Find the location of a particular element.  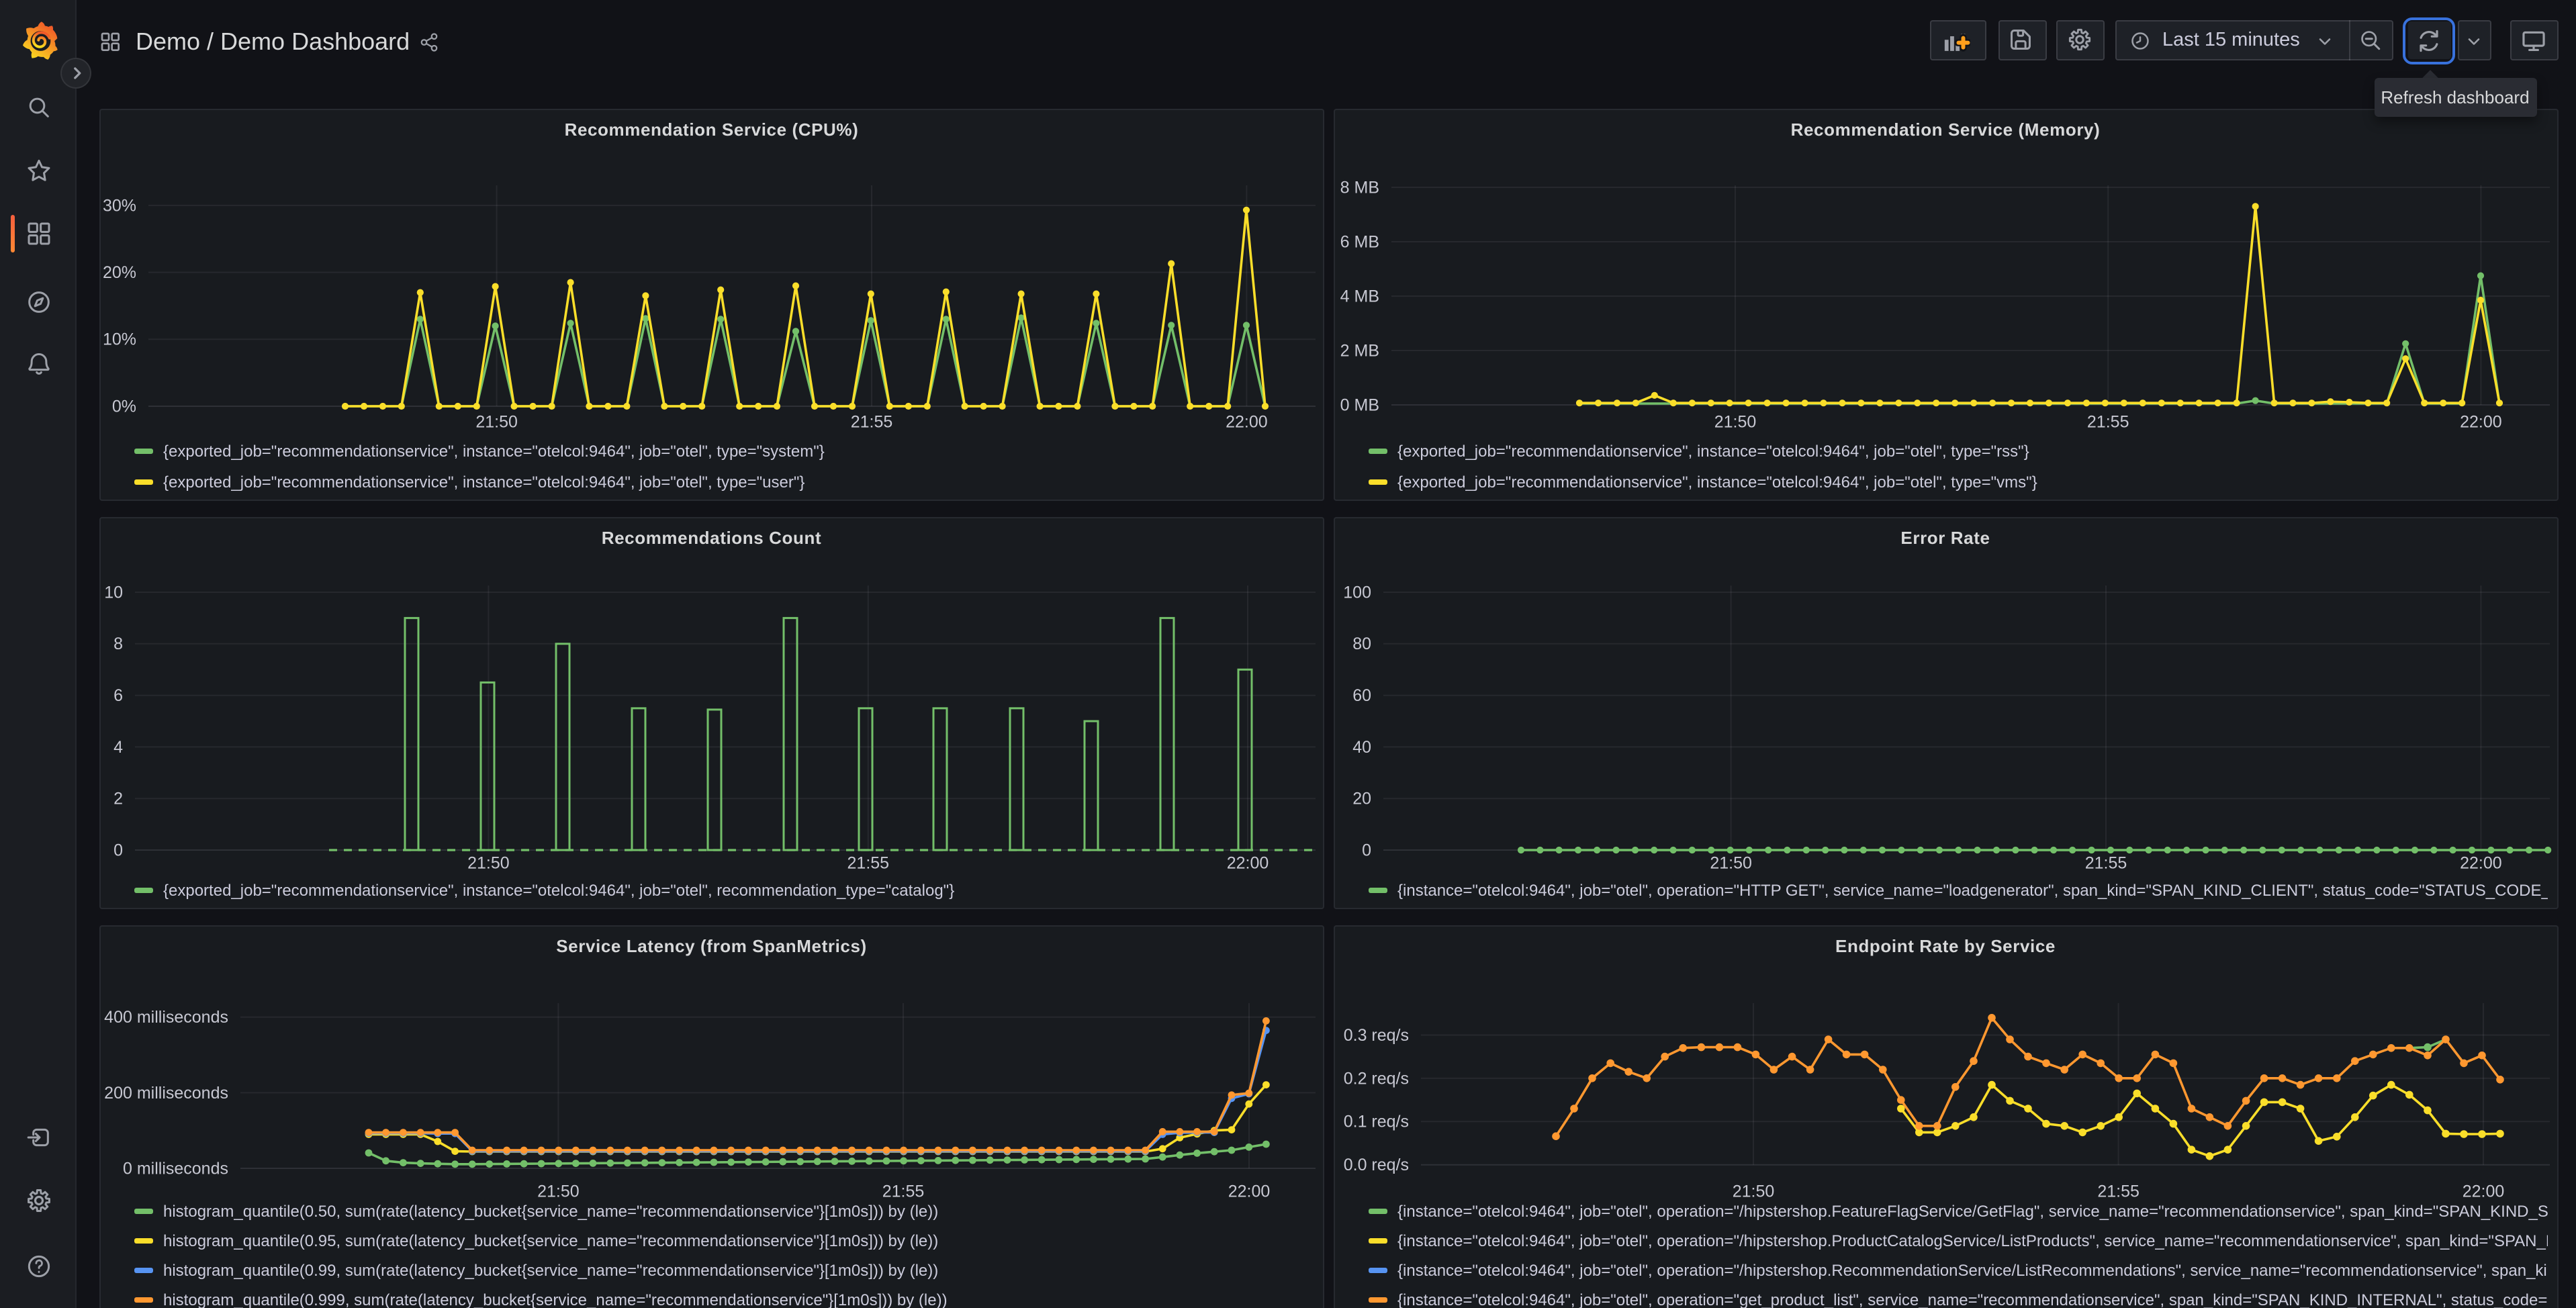

svg-text: 0.3 req/s is located at coordinates (1375, 1035).